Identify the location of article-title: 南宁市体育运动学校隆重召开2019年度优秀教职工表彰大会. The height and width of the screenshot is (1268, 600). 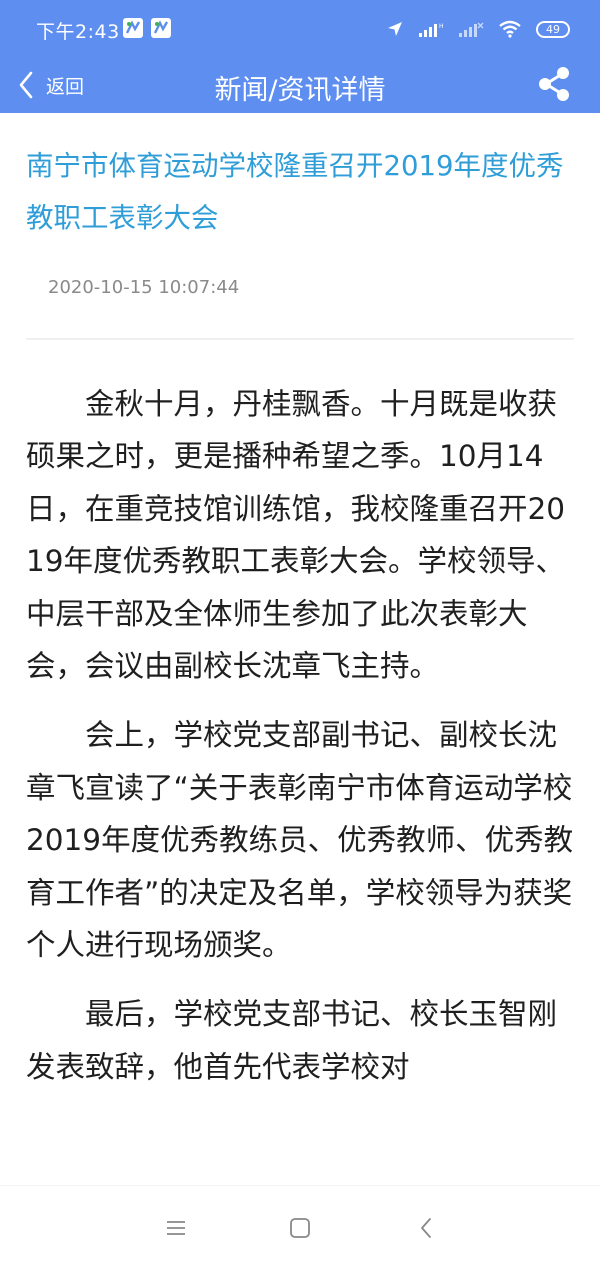
(295, 192).